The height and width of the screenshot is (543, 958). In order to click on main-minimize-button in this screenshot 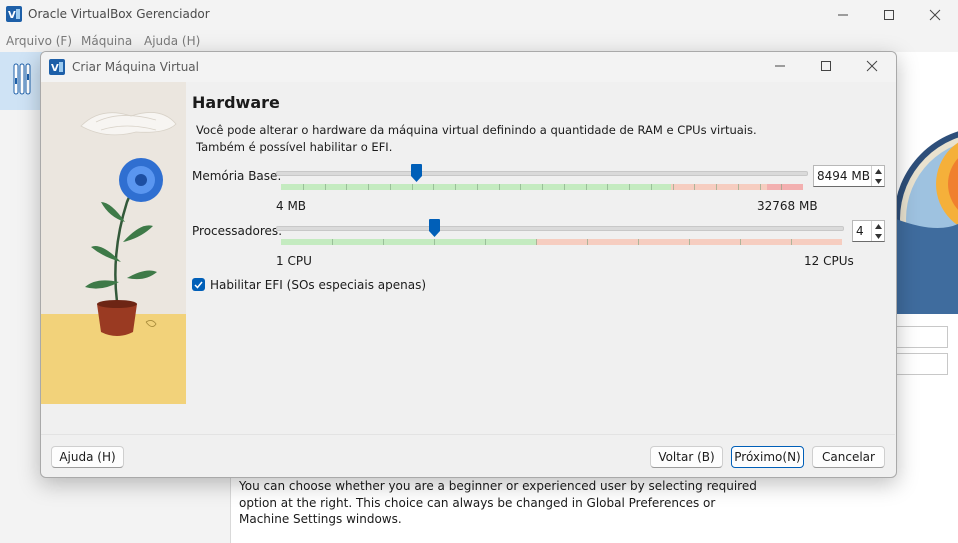, I will do `click(843, 15)`.